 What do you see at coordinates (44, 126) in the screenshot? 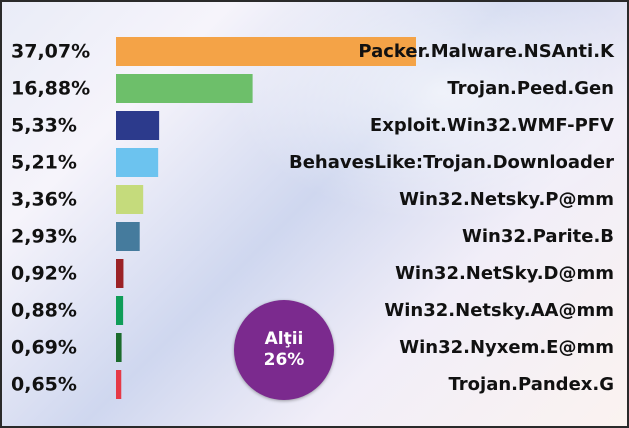
I see `value-label-2: 5,33%` at bounding box center [44, 126].